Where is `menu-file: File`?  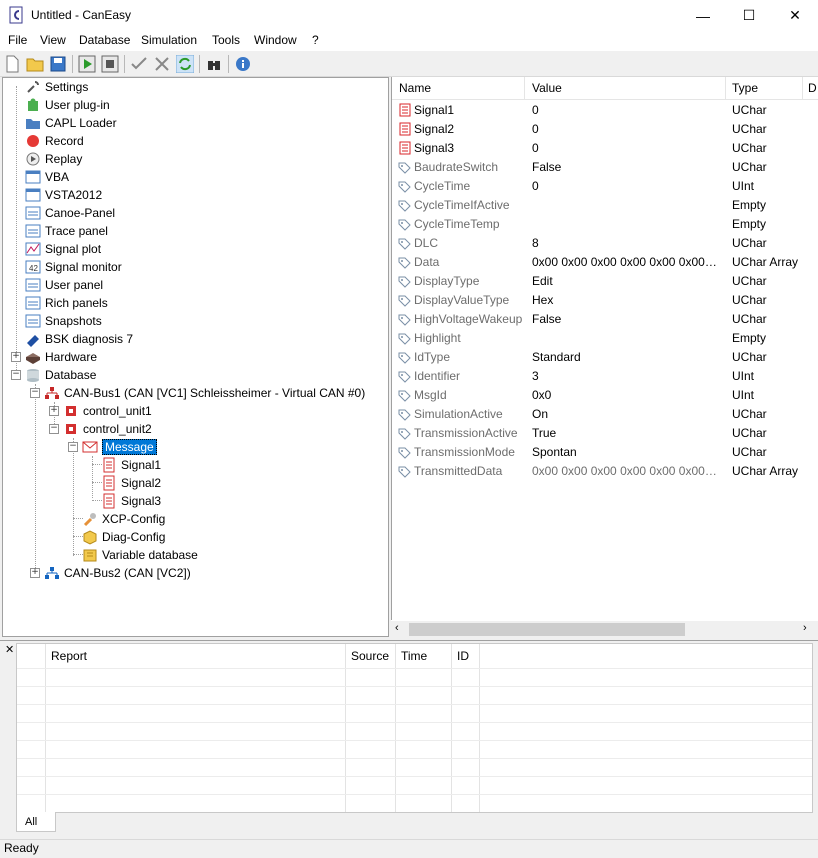
menu-file: File is located at coordinates (17, 40).